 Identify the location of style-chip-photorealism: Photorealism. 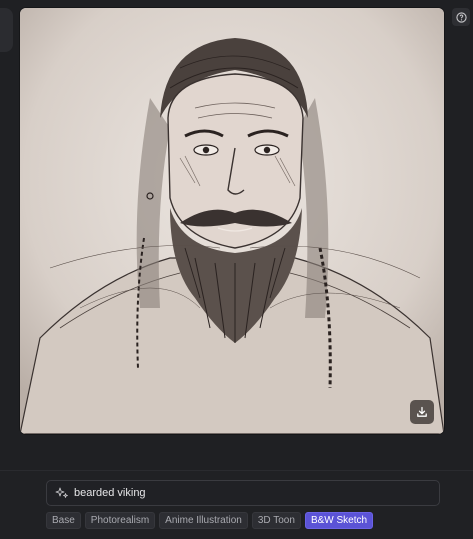
(120, 520).